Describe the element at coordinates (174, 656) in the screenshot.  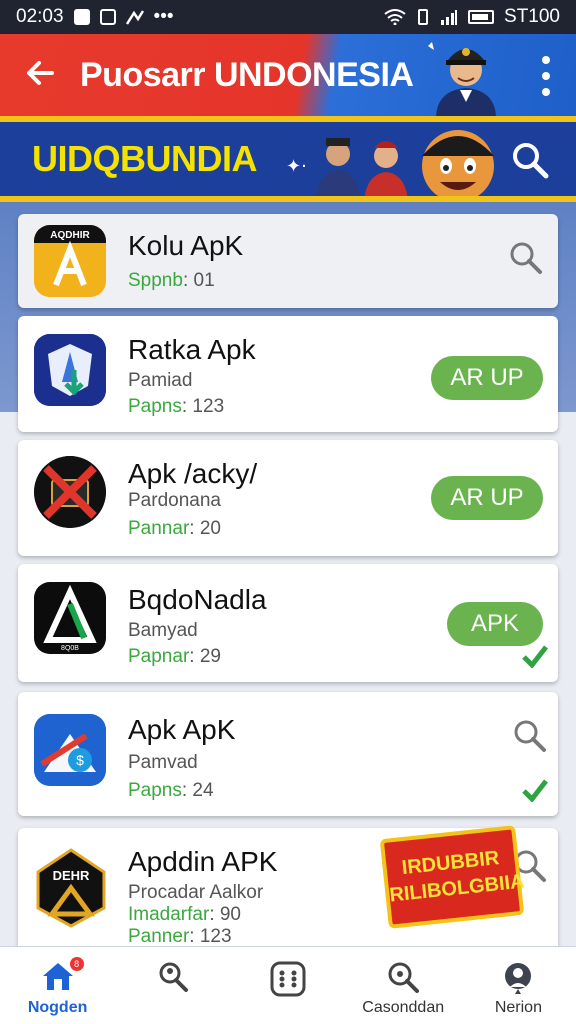
I see `app-meta: Papnar: 29` at that location.